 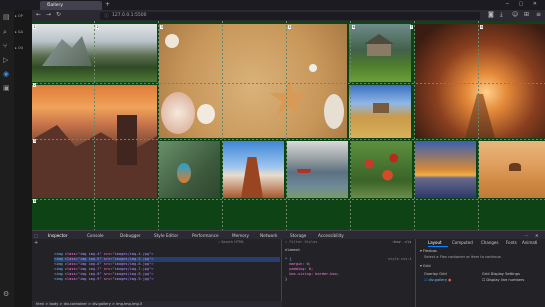 I want to click on devtools-close-icon: ✕, so click(x=537, y=235).